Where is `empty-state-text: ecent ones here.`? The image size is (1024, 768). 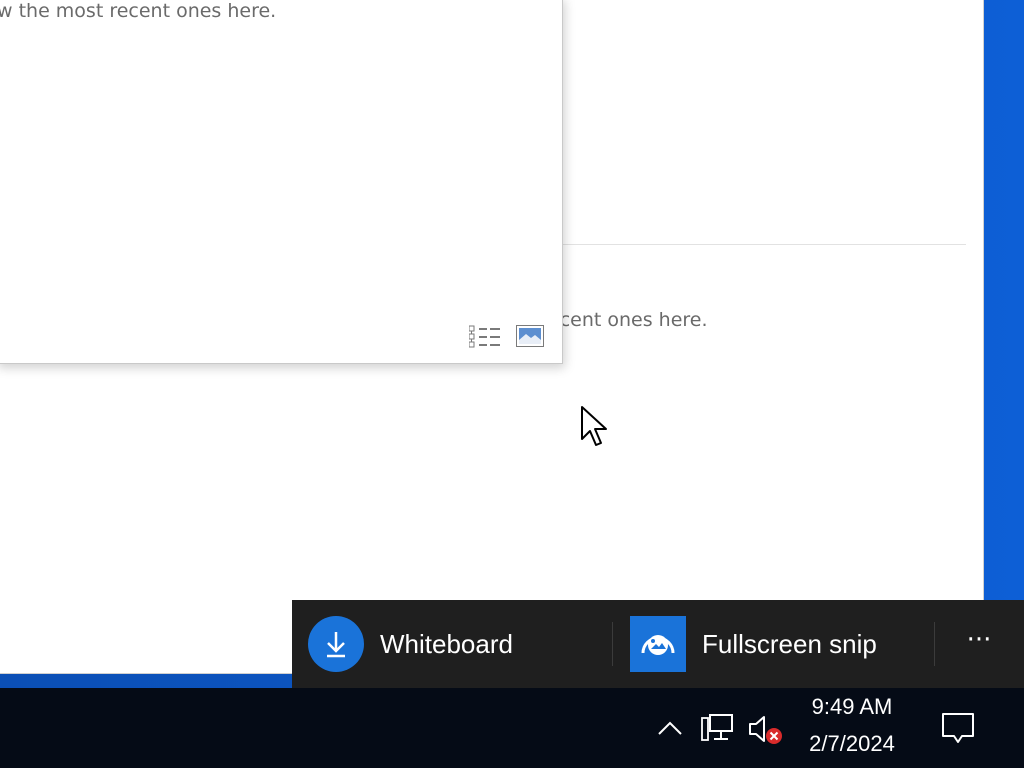 empty-state-text: ecent ones here. is located at coordinates (628, 320).